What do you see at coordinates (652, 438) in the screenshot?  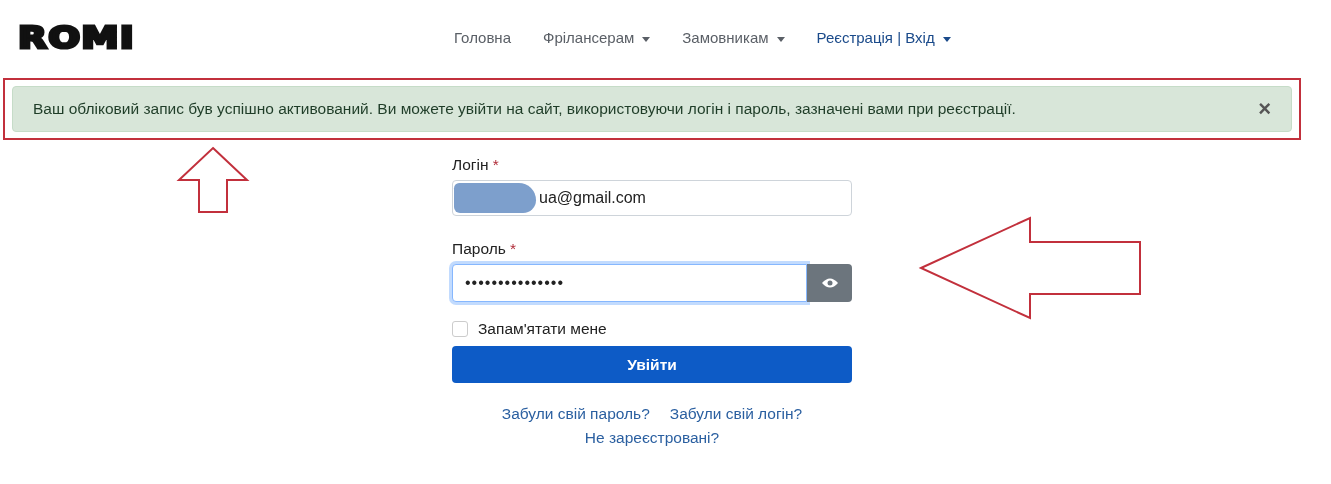 I see `help-link: Не зареєстровані?` at bounding box center [652, 438].